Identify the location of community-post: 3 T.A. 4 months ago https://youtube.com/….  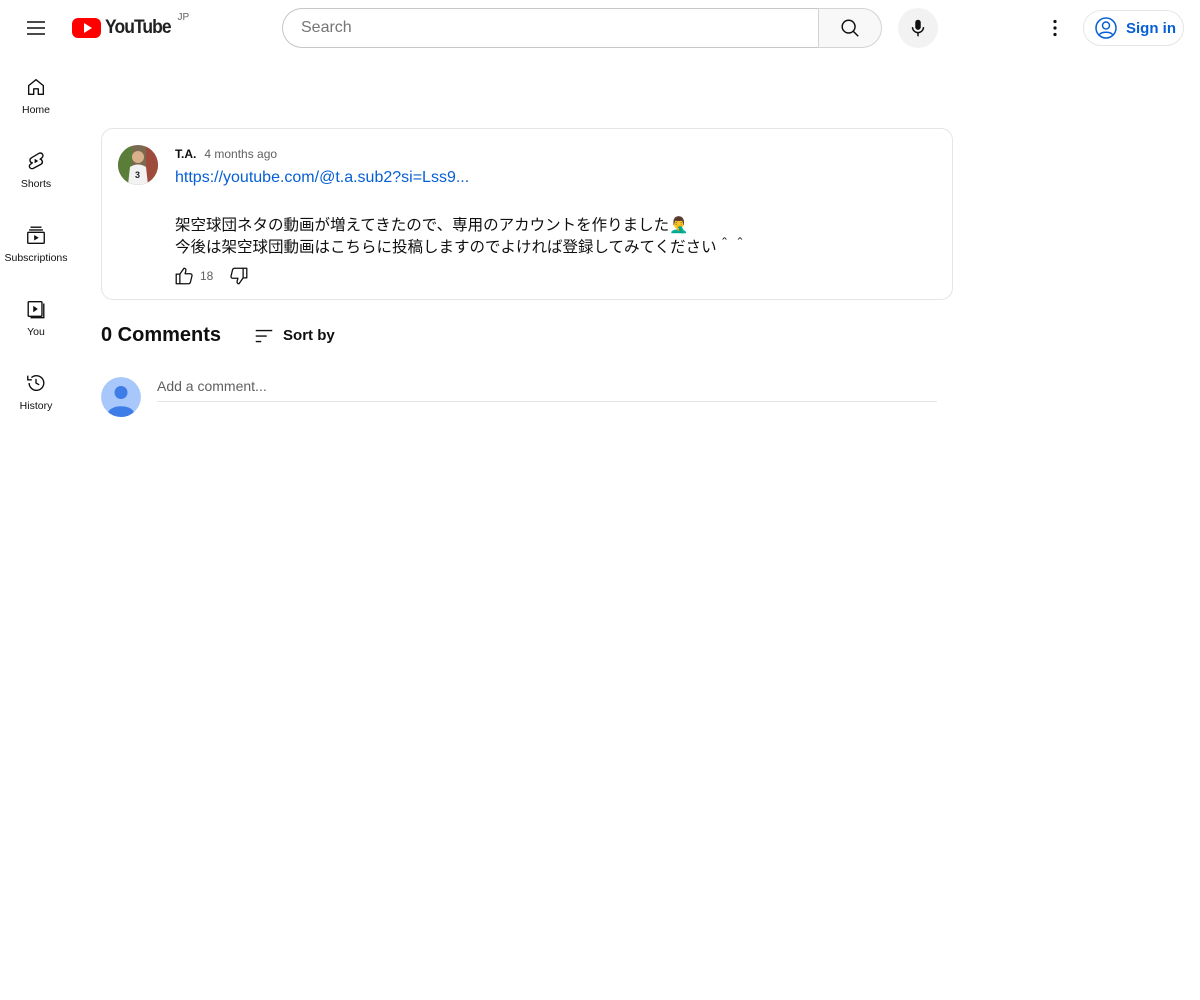
(527, 214).